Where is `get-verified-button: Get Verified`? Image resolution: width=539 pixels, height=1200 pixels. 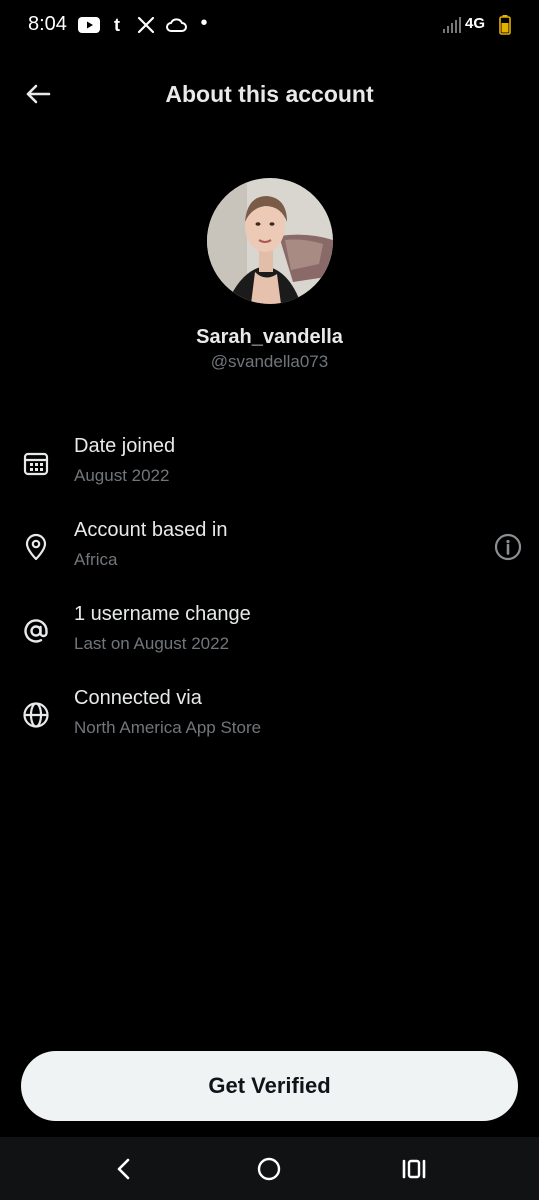 get-verified-button: Get Verified is located at coordinates (269, 1086).